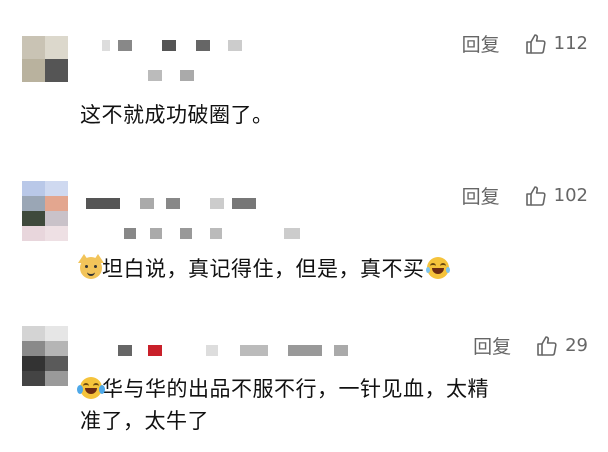 The image size is (608, 452). I want to click on comment-text: 华与华的出品不服不行，一针见血，太精, so click(295, 389).